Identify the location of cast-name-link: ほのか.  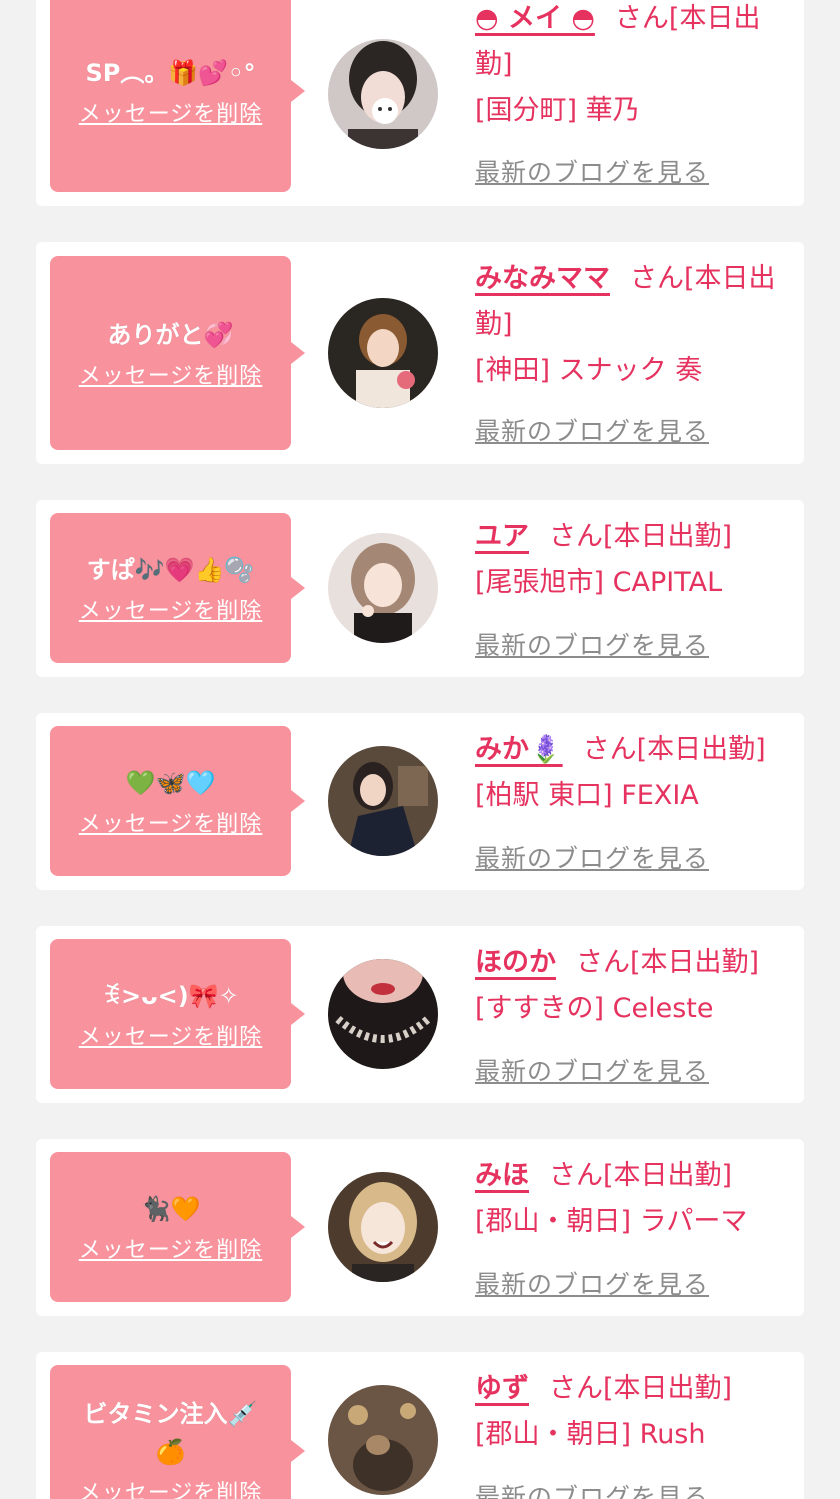
(515, 962).